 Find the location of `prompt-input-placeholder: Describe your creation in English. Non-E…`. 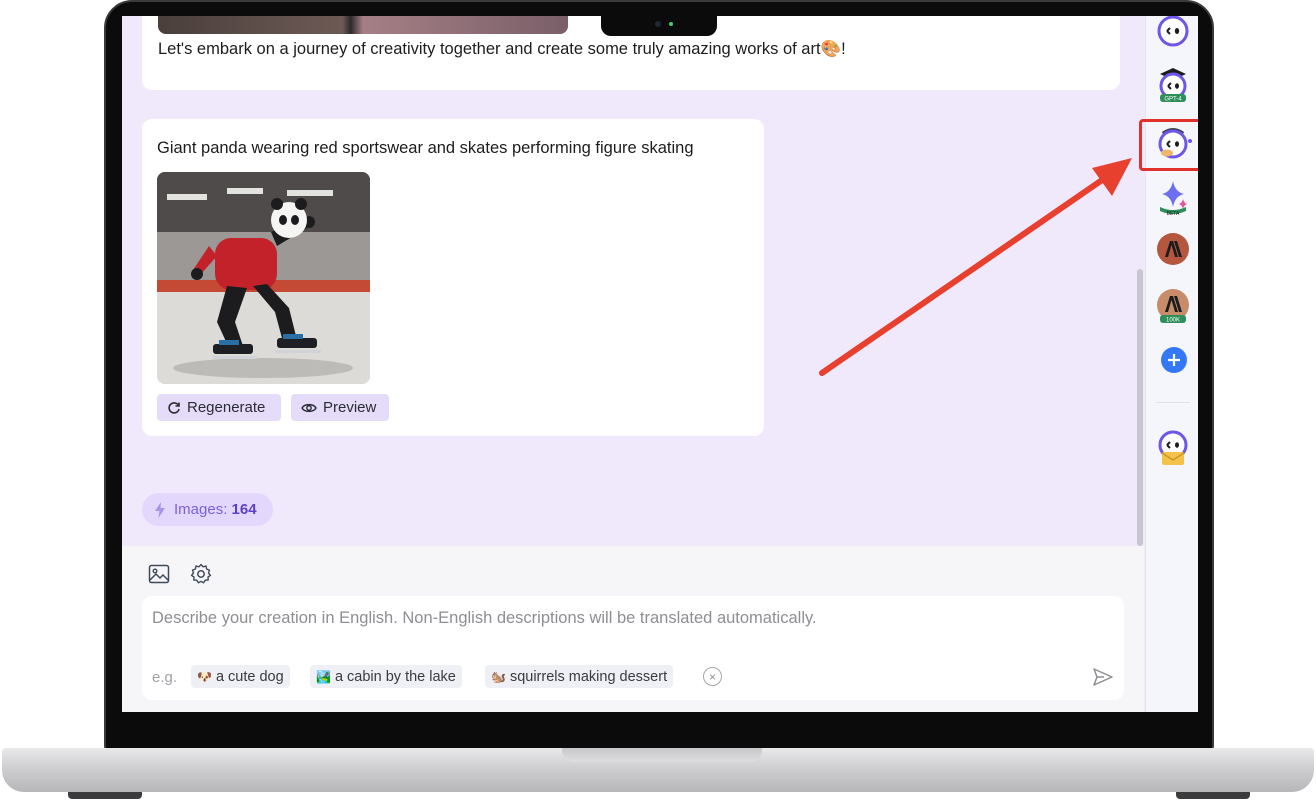

prompt-input-placeholder: Describe your creation in English. Non-E… is located at coordinates (484, 618).